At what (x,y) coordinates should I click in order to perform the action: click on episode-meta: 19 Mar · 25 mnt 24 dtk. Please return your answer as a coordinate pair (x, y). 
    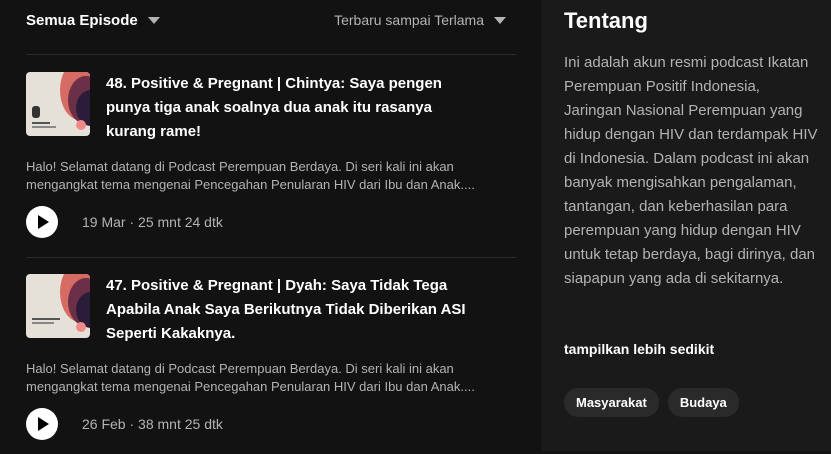
    Looking at the image, I should click on (152, 222).